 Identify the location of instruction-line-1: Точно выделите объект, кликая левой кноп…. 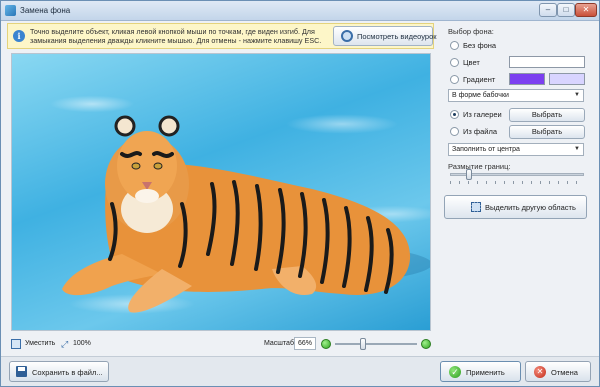
(172, 31).